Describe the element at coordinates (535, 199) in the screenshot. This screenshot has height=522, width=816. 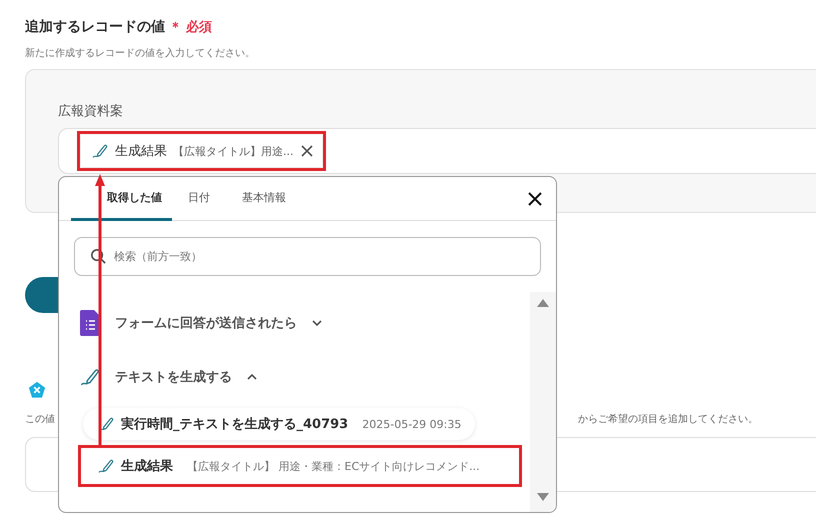
I see `close-icon` at that location.